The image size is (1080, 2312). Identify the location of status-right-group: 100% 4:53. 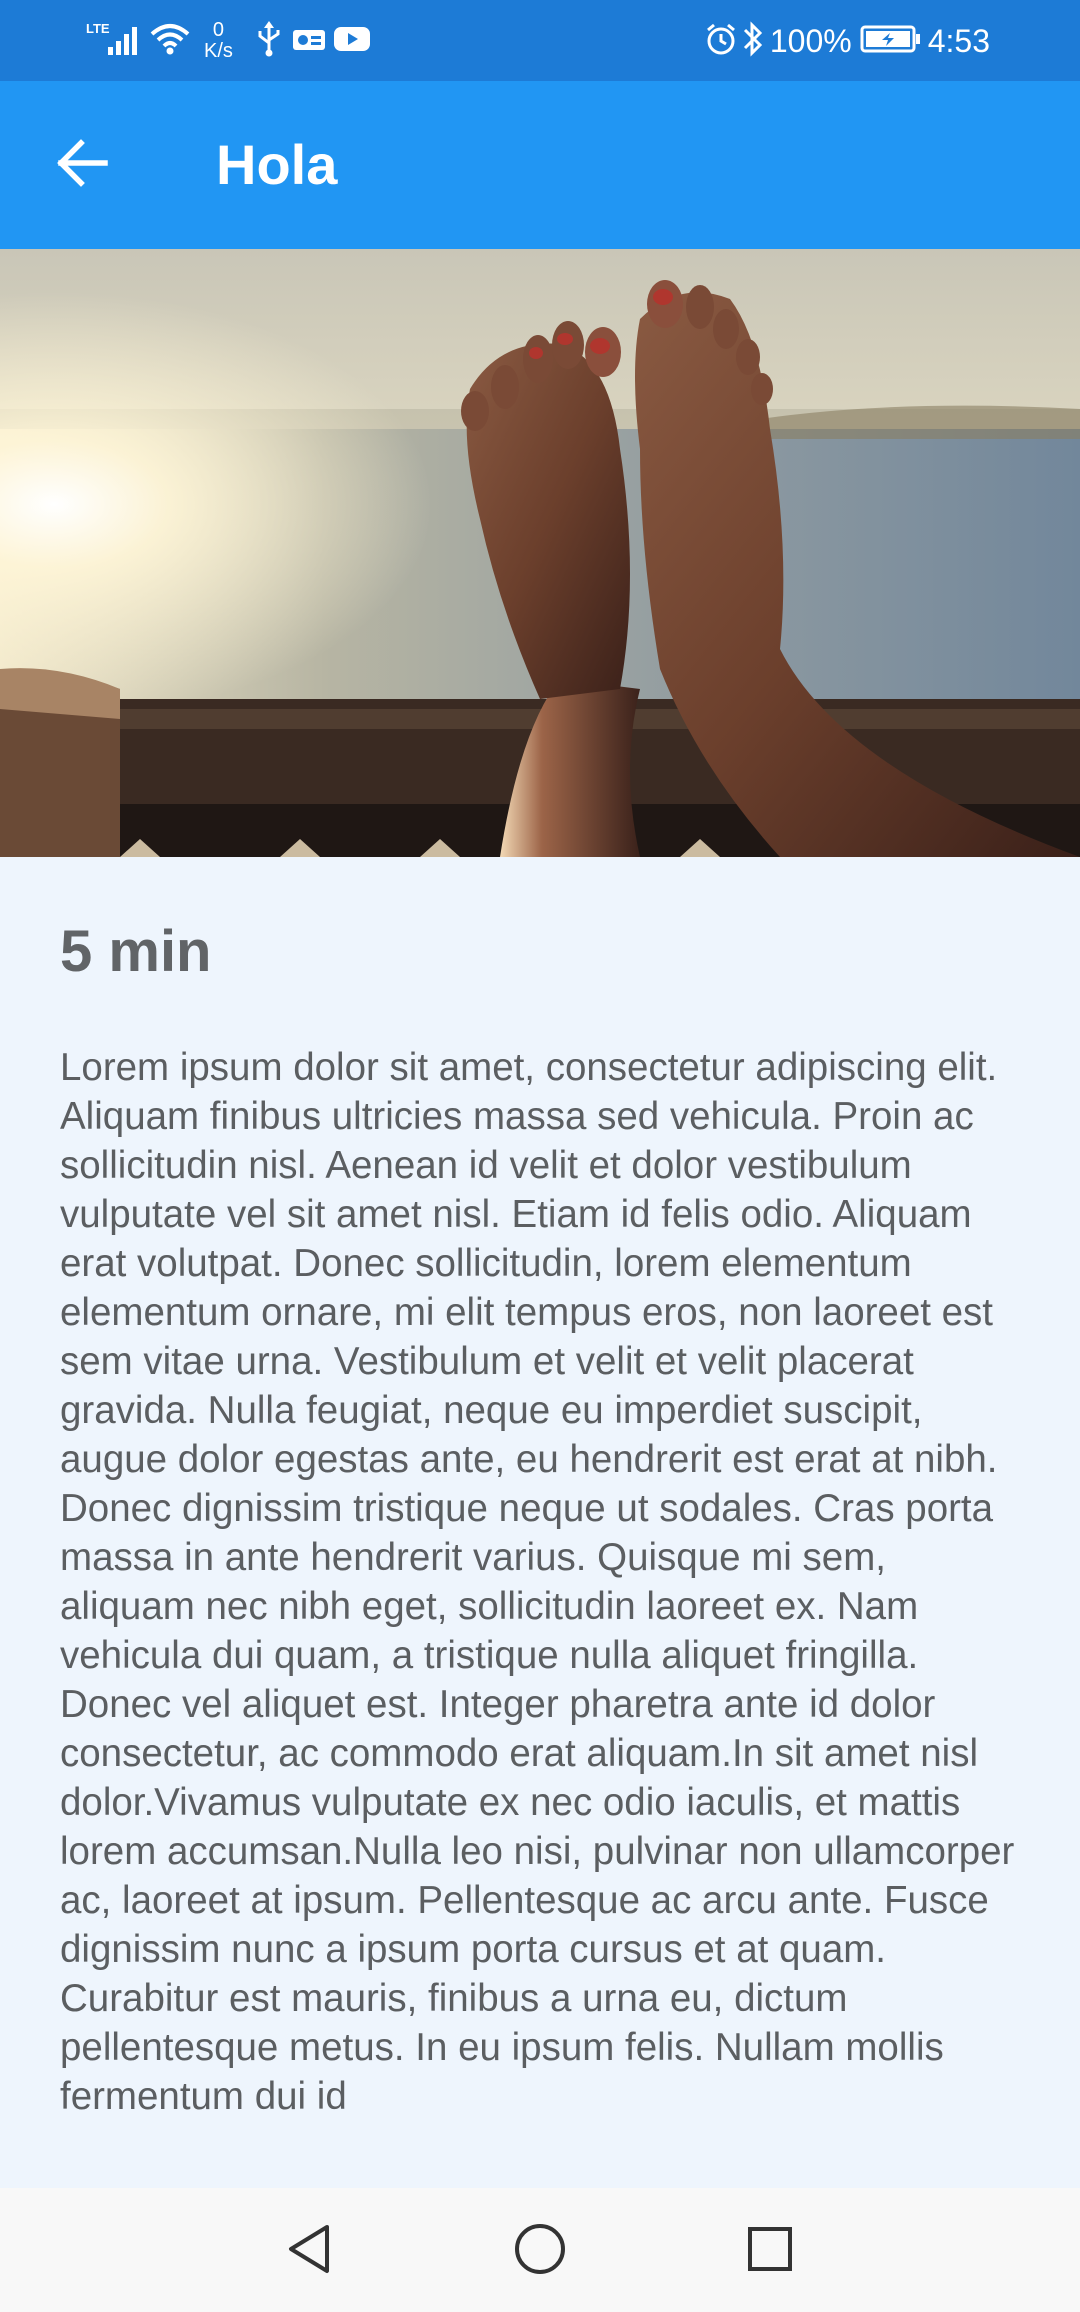
(847, 41).